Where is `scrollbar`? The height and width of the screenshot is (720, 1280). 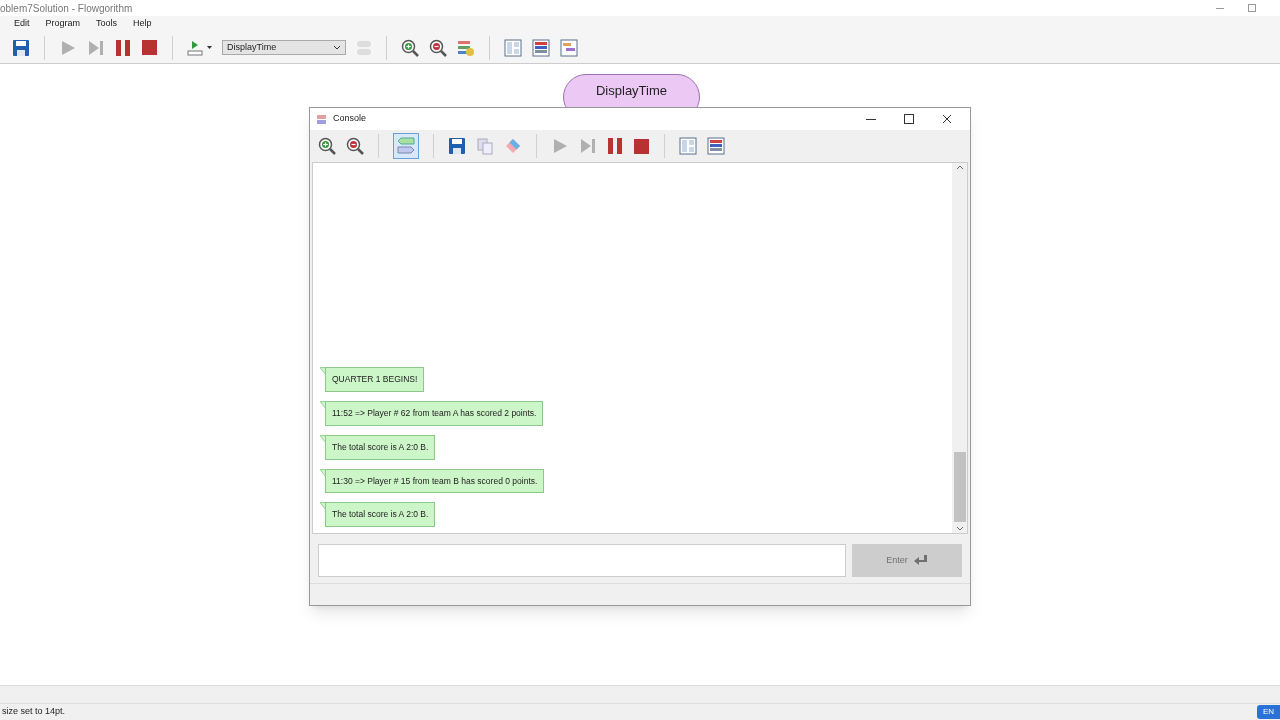 scrollbar is located at coordinates (959, 348).